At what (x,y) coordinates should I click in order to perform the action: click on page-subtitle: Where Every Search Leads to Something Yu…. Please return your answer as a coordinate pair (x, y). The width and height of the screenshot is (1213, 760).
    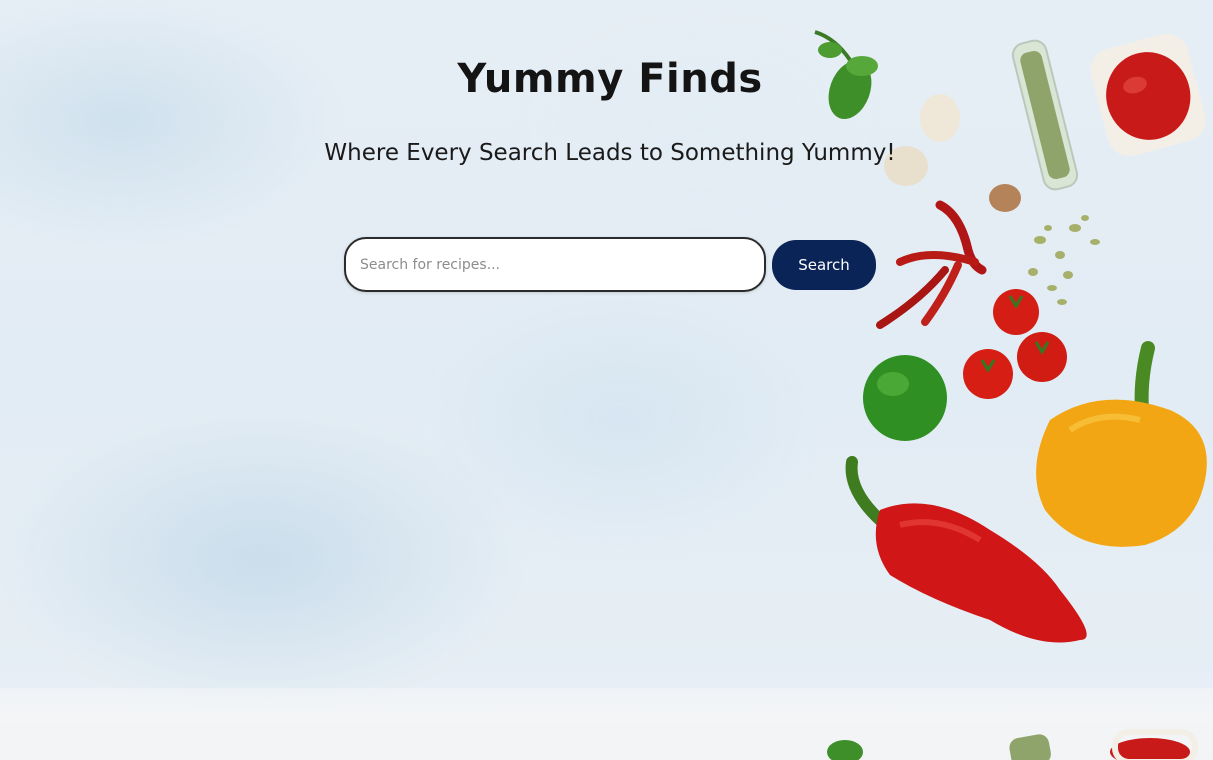
    Looking at the image, I should click on (610, 153).